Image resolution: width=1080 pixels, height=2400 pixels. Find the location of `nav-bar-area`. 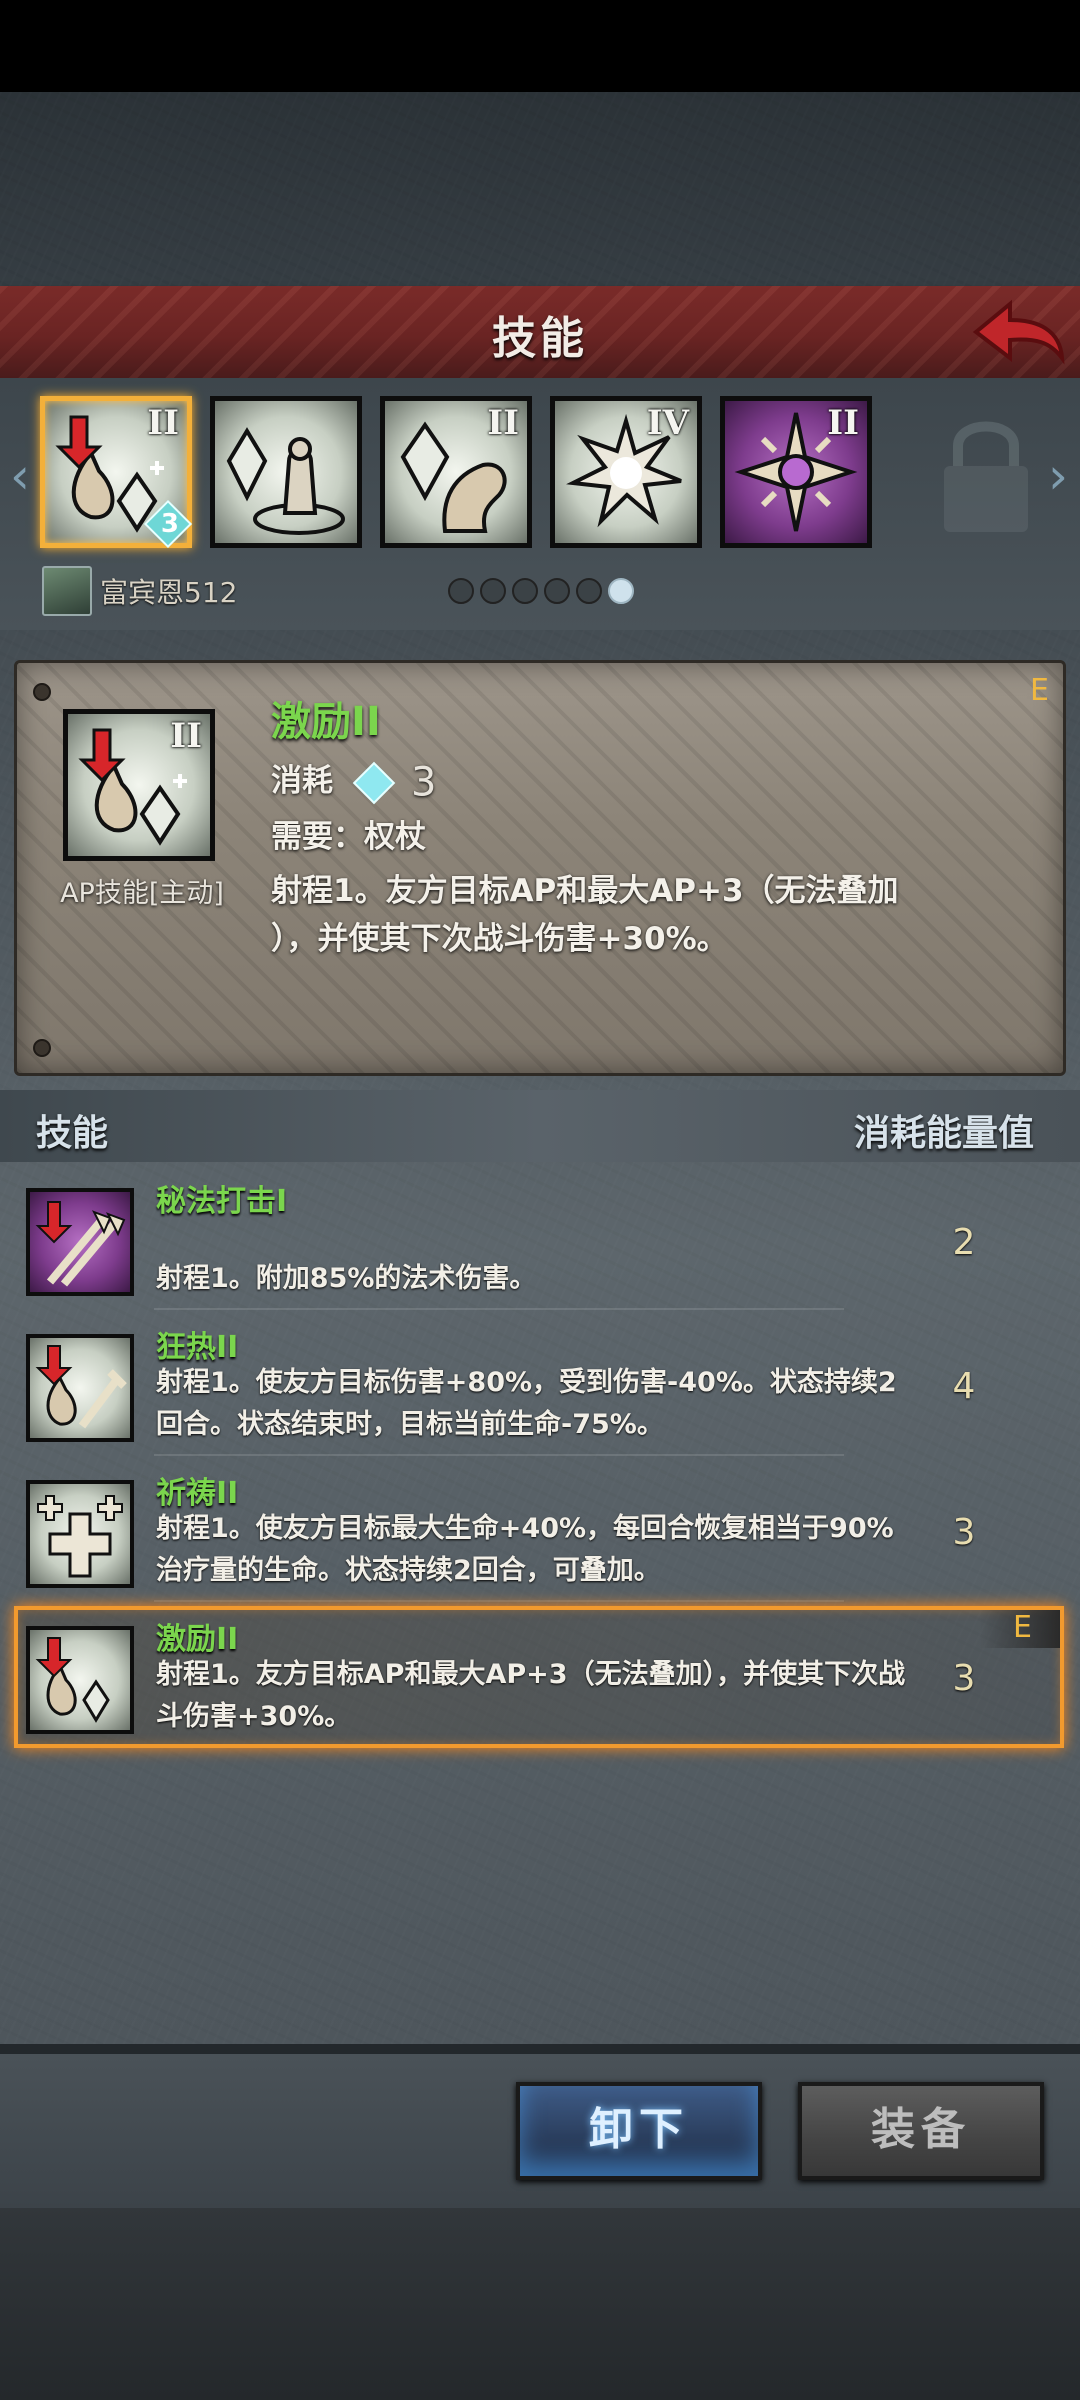

nav-bar-area is located at coordinates (540, 2304).